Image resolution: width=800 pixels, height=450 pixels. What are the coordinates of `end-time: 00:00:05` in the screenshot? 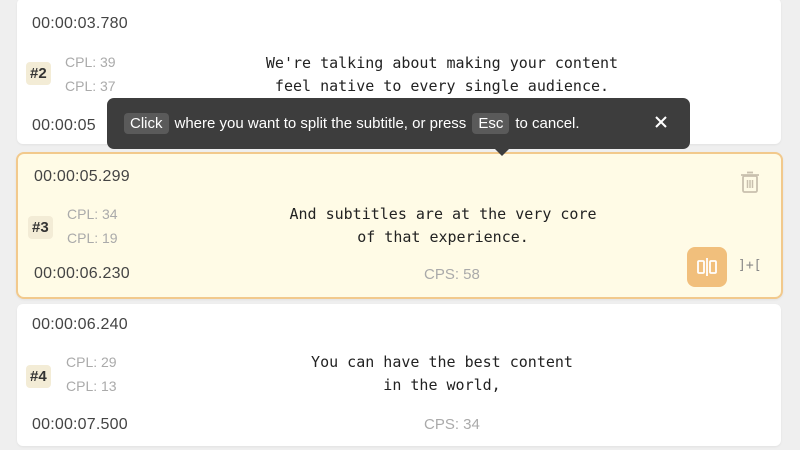 It's located at (64, 126).